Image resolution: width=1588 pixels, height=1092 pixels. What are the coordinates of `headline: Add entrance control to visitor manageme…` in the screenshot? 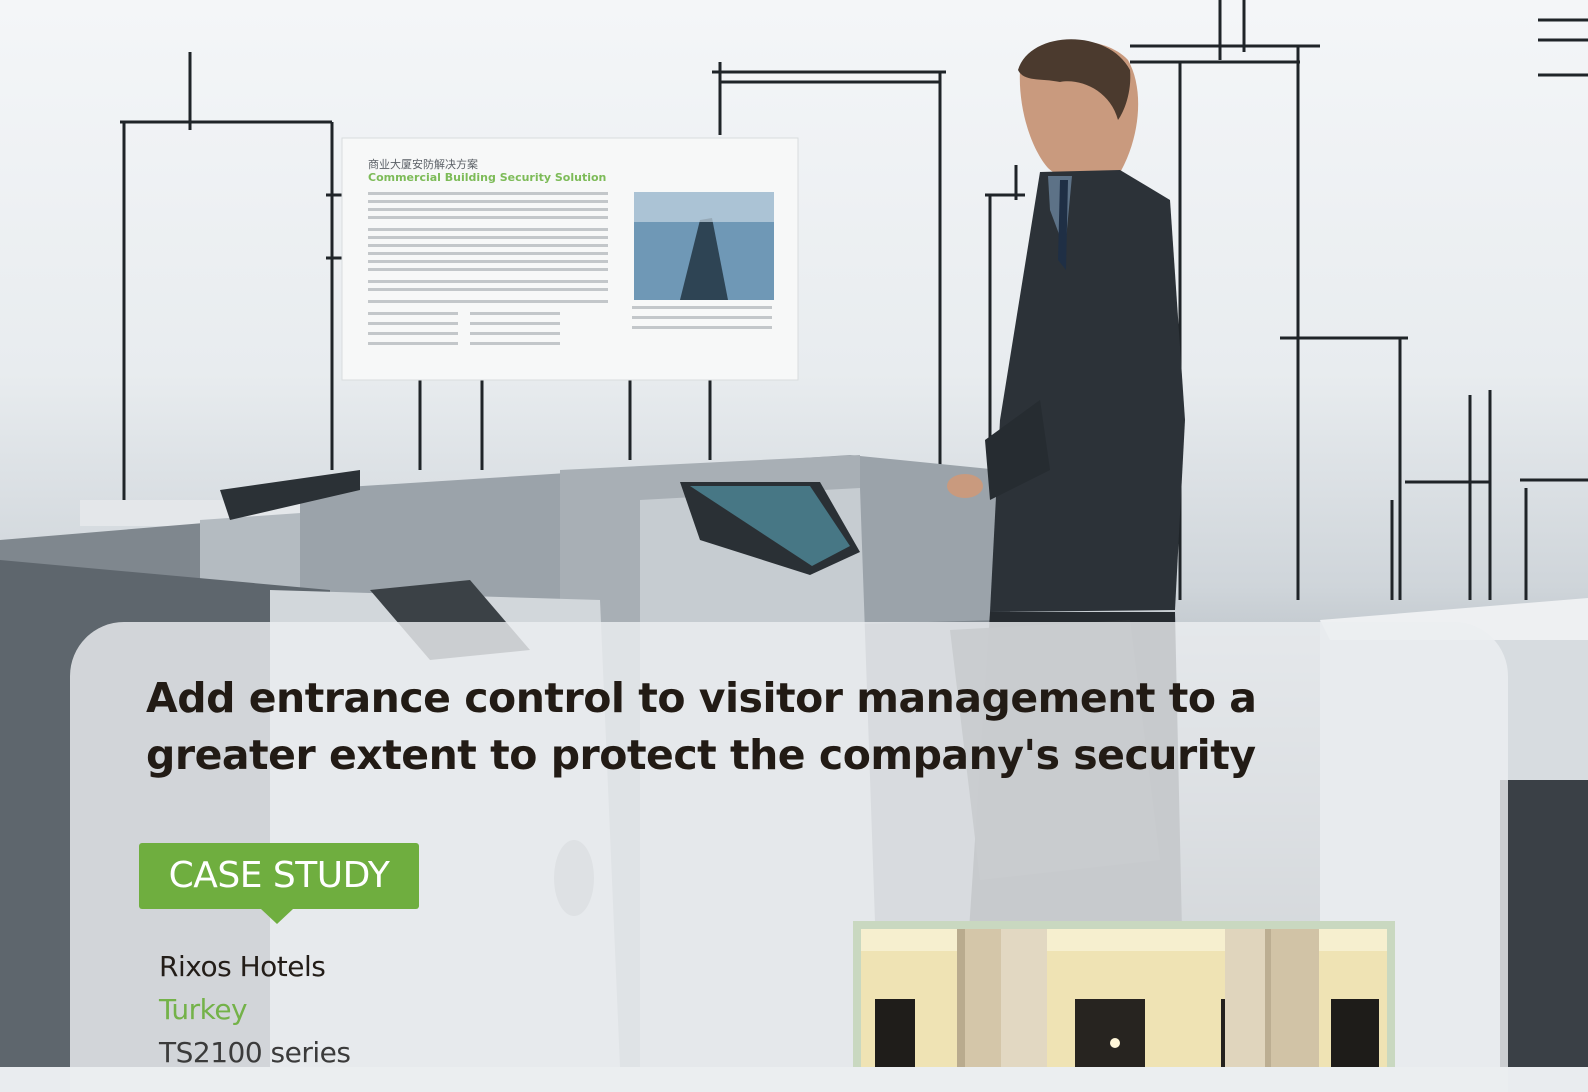 It's located at (701, 726).